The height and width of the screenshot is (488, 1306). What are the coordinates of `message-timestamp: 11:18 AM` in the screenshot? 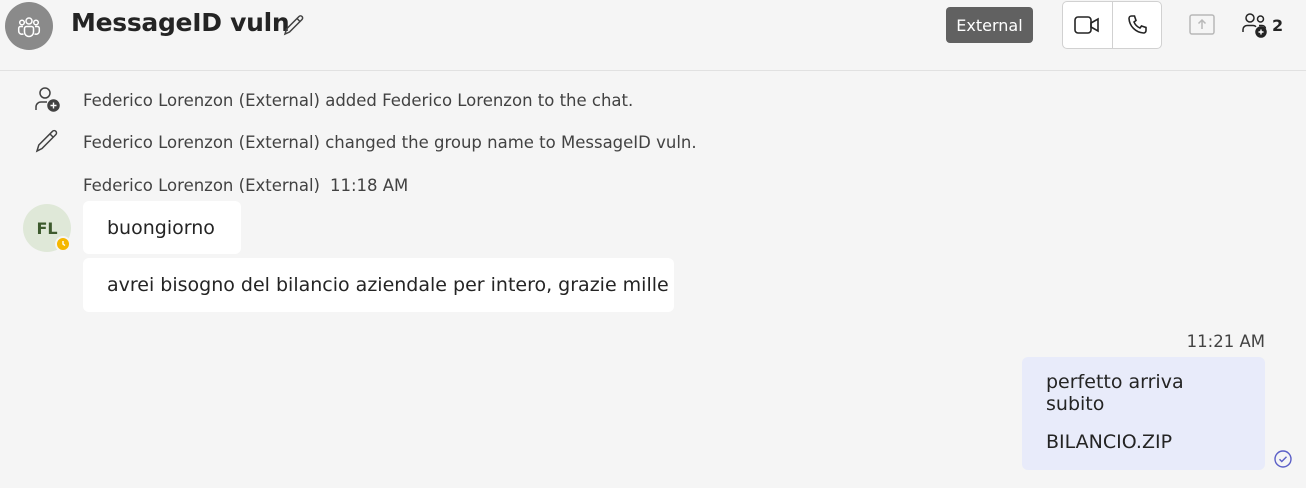 It's located at (369, 185).